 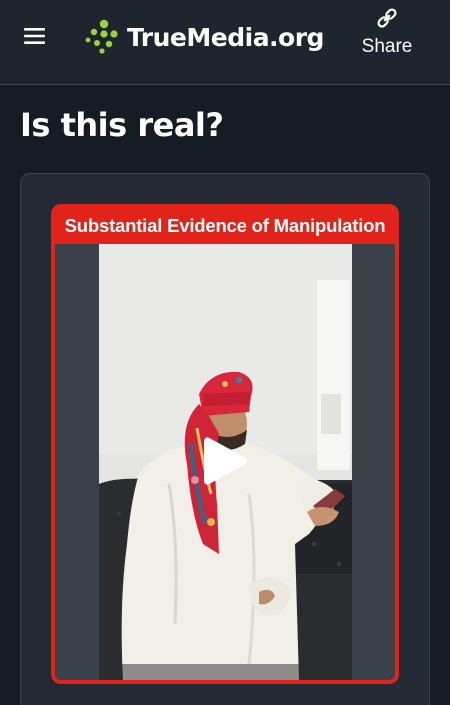 What do you see at coordinates (122, 125) in the screenshot?
I see `page-title: Is this real?` at bounding box center [122, 125].